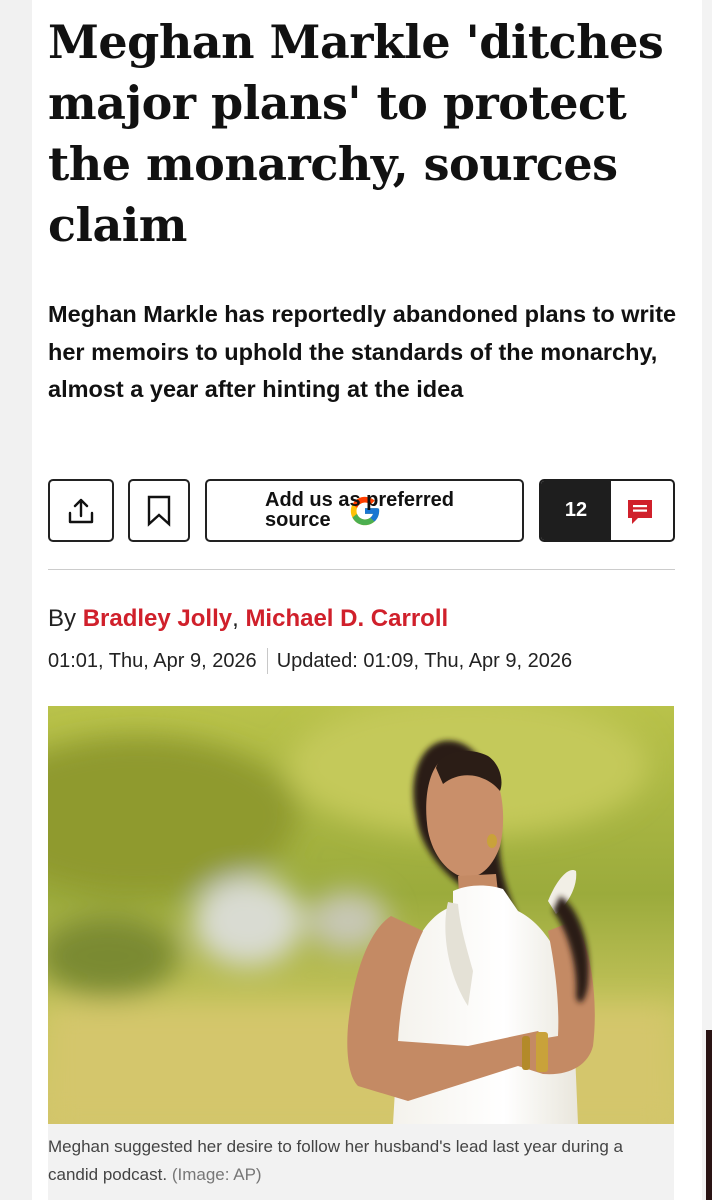 Image resolution: width=712 pixels, height=1200 pixels. I want to click on date-separator, so click(267, 661).